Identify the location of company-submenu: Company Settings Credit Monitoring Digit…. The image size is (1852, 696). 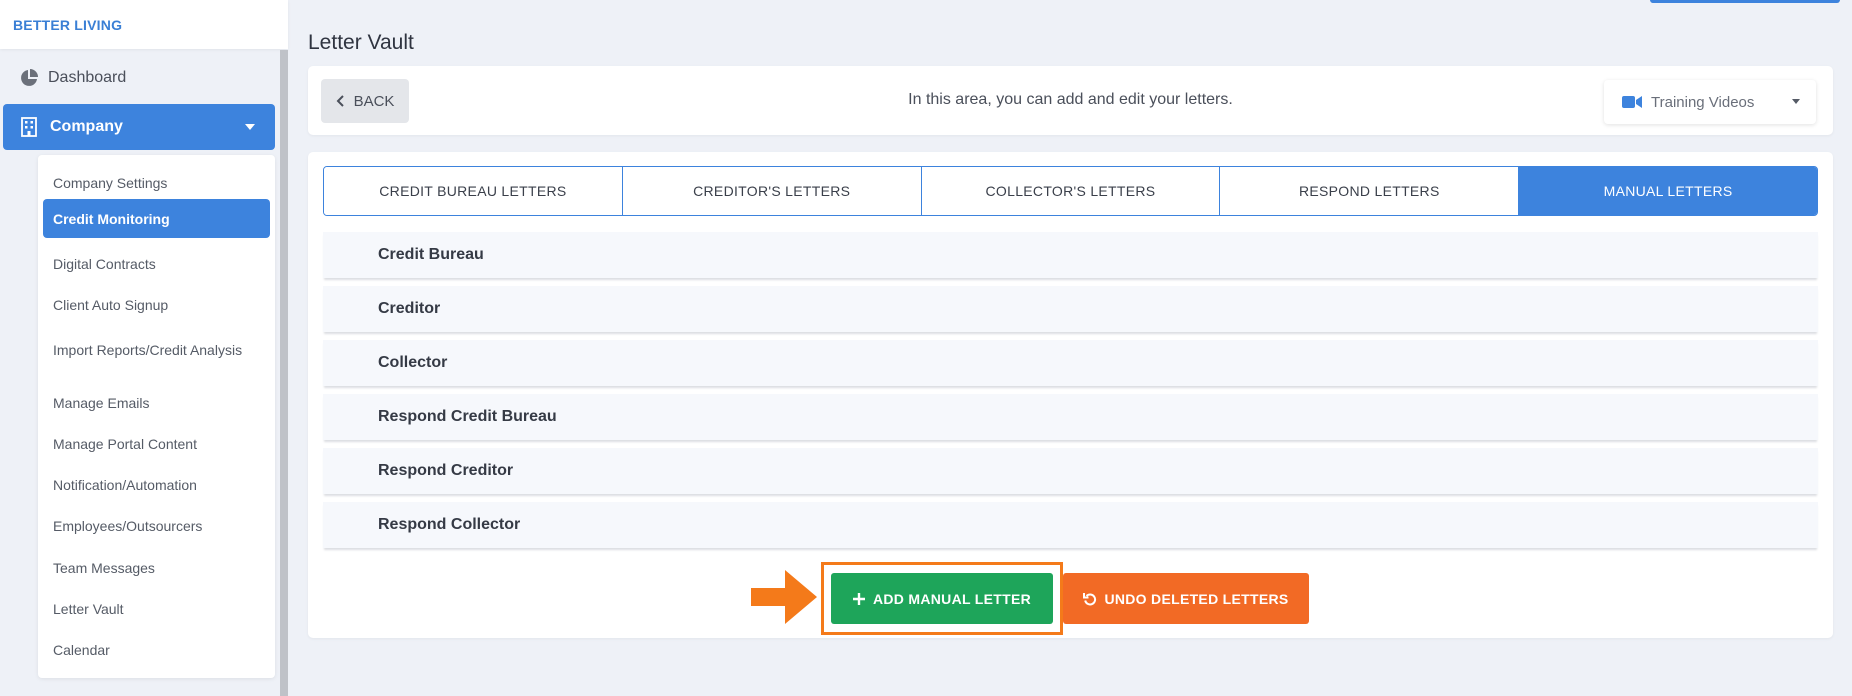
(156, 416).